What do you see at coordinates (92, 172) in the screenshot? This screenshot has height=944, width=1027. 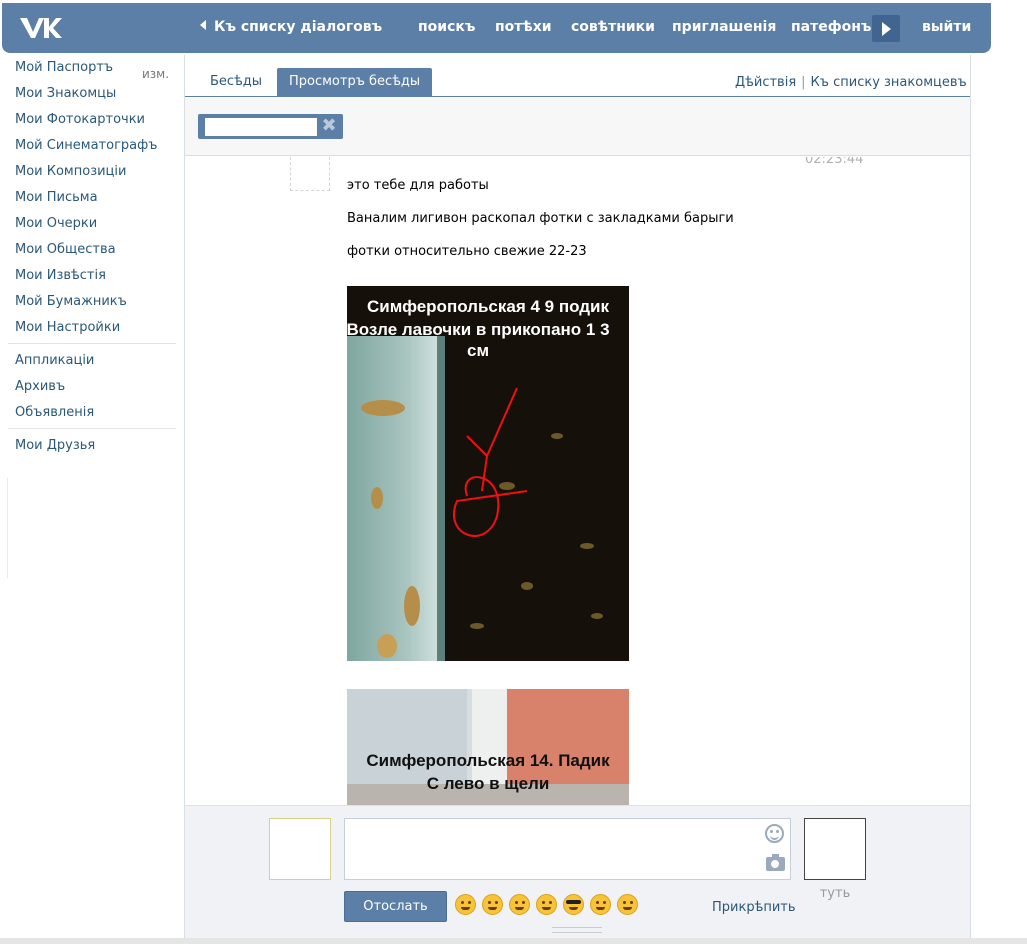 I see `sidebar-item-audio: Мои Композиціи` at bounding box center [92, 172].